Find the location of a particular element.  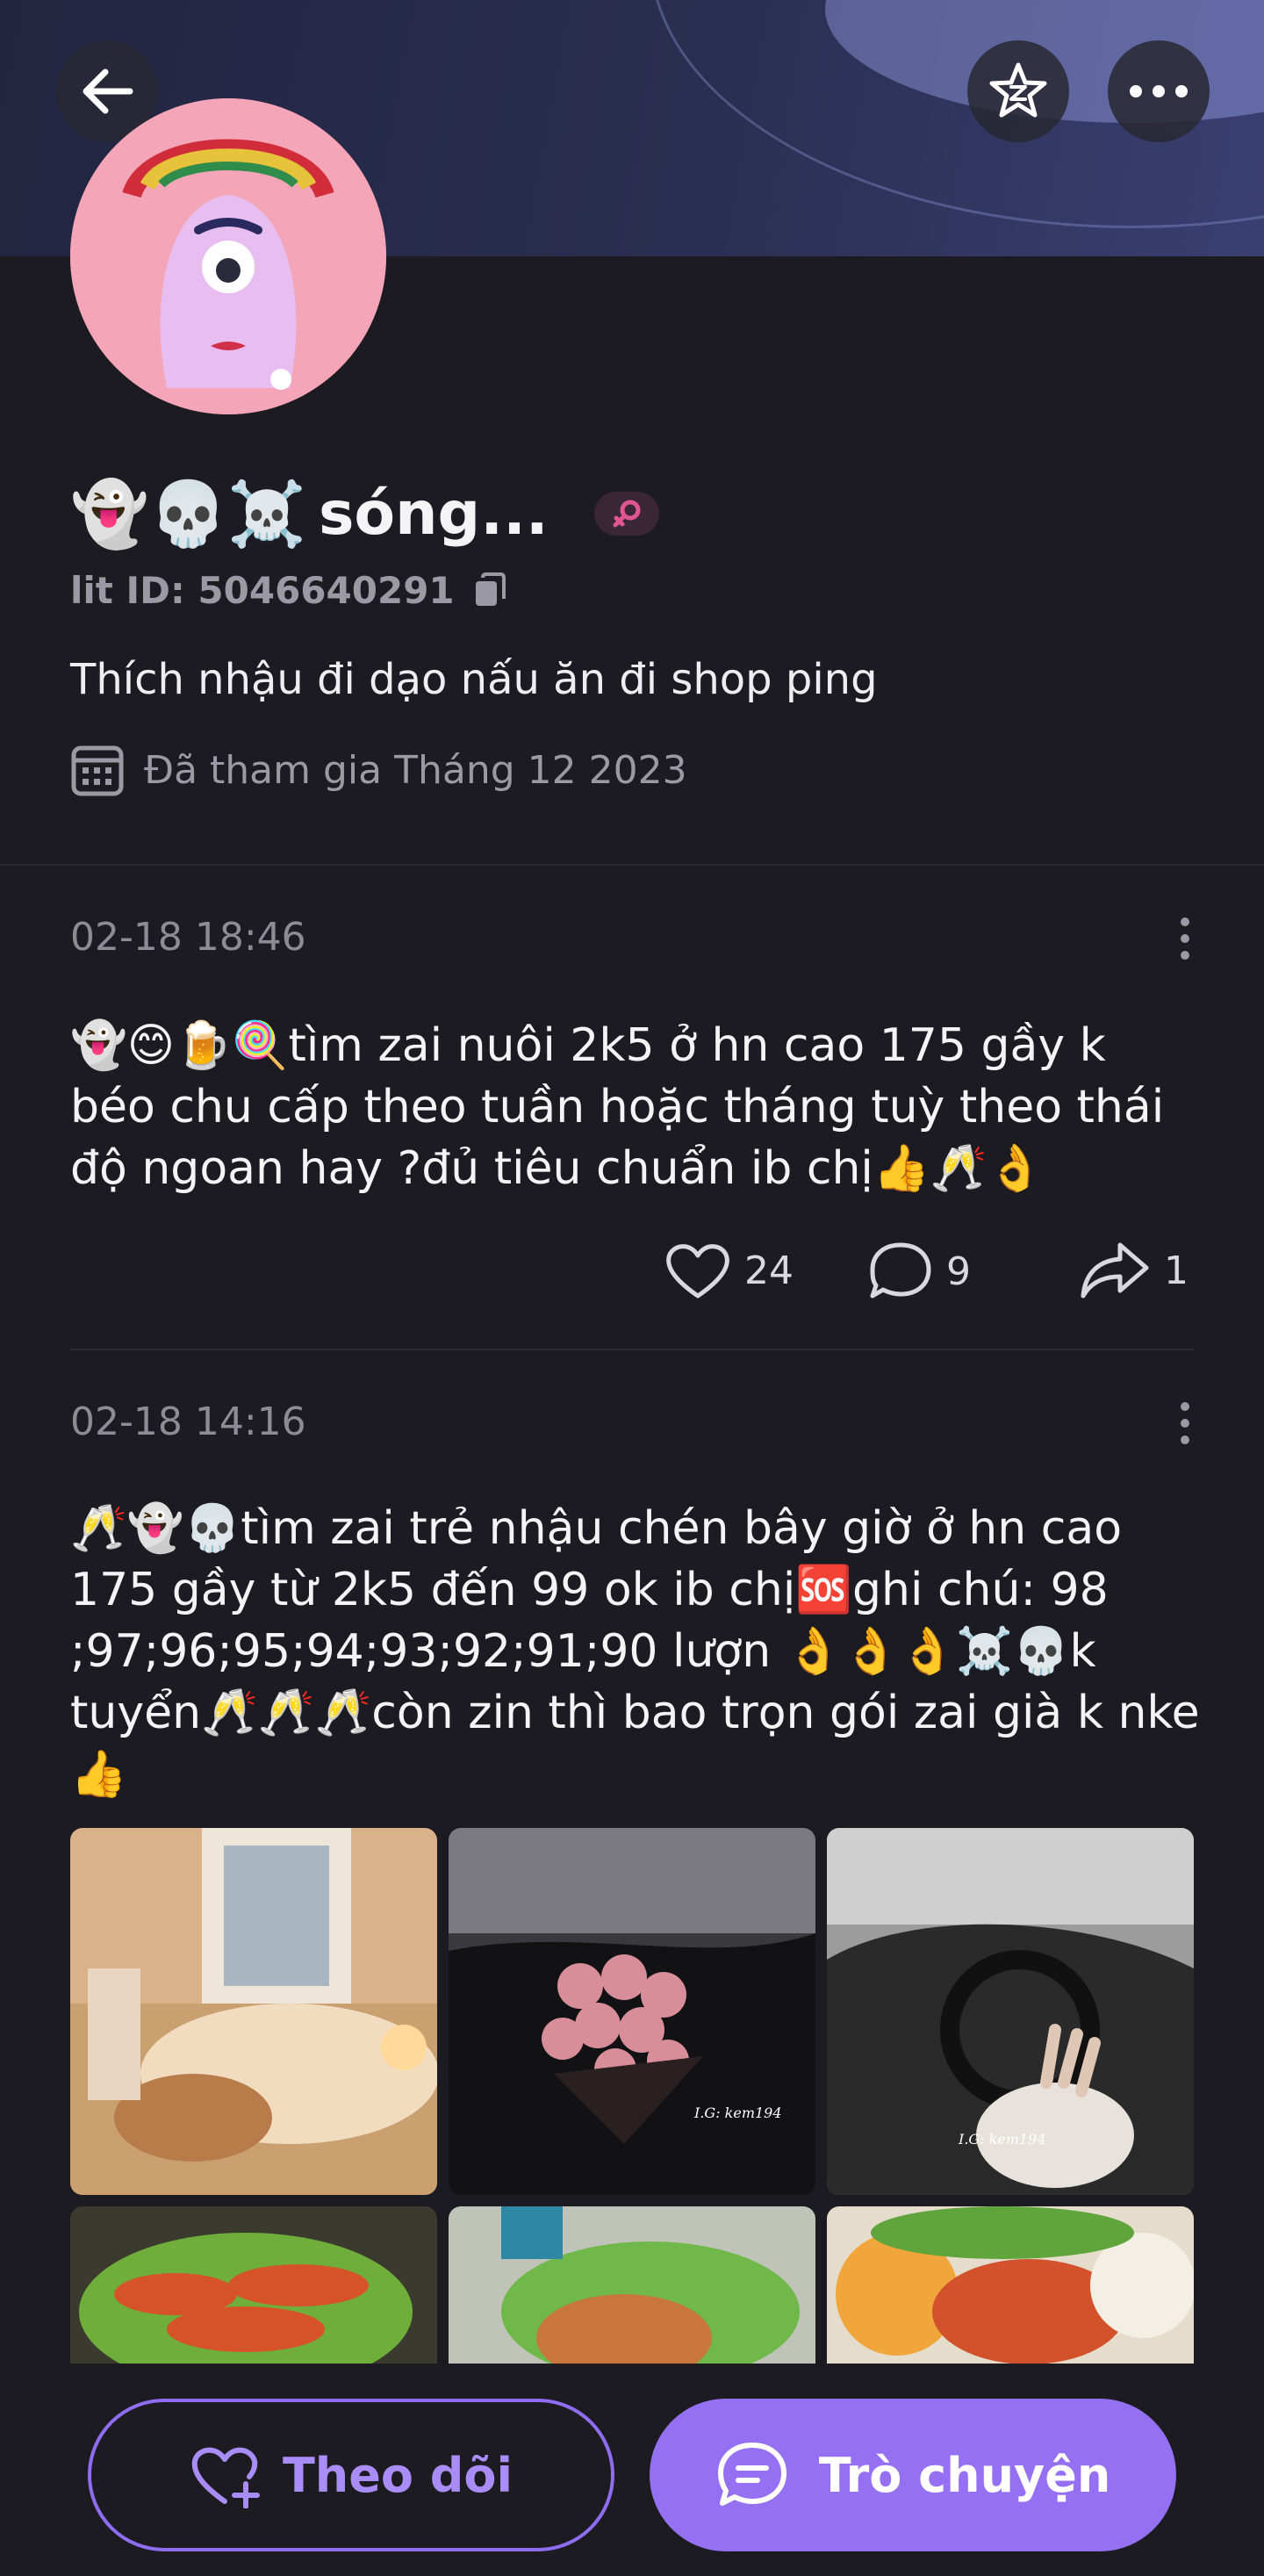

profile-bio: Thích nhậu đi dạo nấu ăn đi shop ping is located at coordinates (474, 679).